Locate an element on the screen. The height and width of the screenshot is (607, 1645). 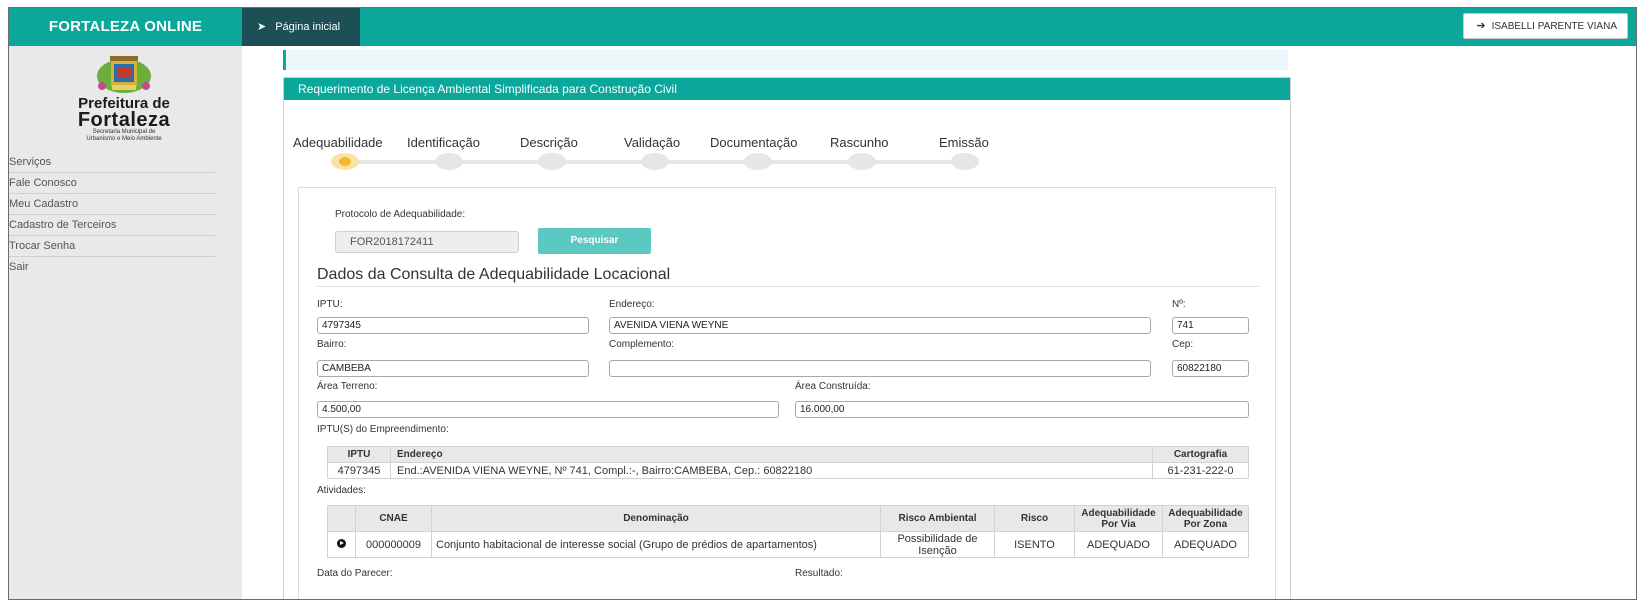
iptu-field: 4797345 is located at coordinates (453, 325).